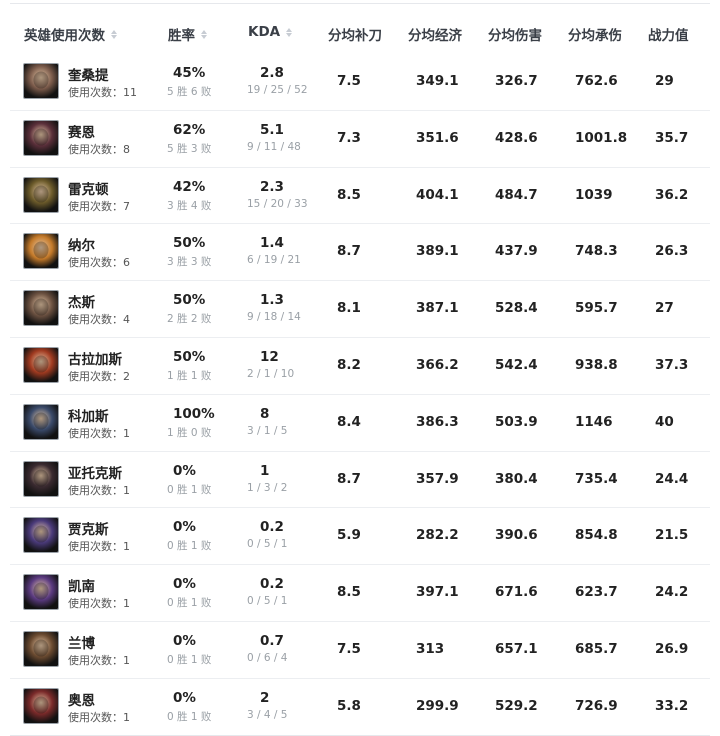 This screenshot has width=720, height=736. Describe the element at coordinates (88, 188) in the screenshot. I see `hero-name: 雷克顿` at that location.